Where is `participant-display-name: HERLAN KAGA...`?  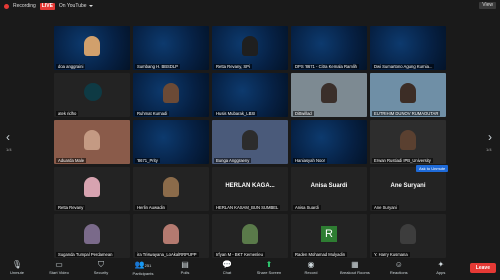 participant-display-name: HERLAN KAGA... is located at coordinates (250, 186).